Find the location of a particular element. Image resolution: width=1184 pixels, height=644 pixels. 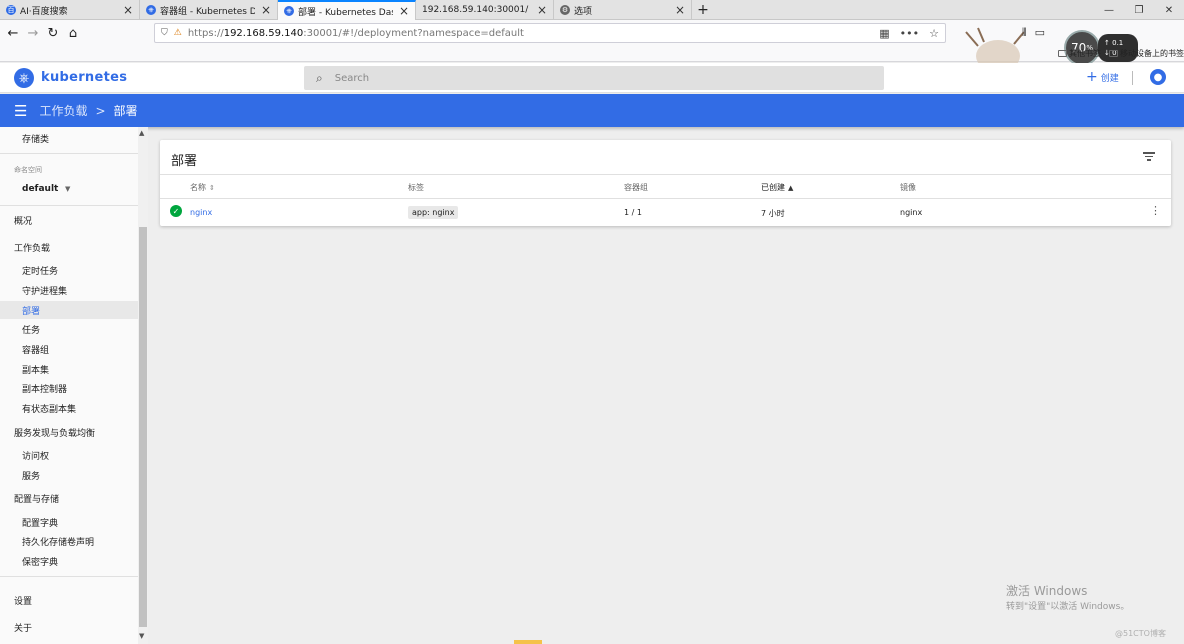

search-input: ⌕ Search is located at coordinates (594, 78).